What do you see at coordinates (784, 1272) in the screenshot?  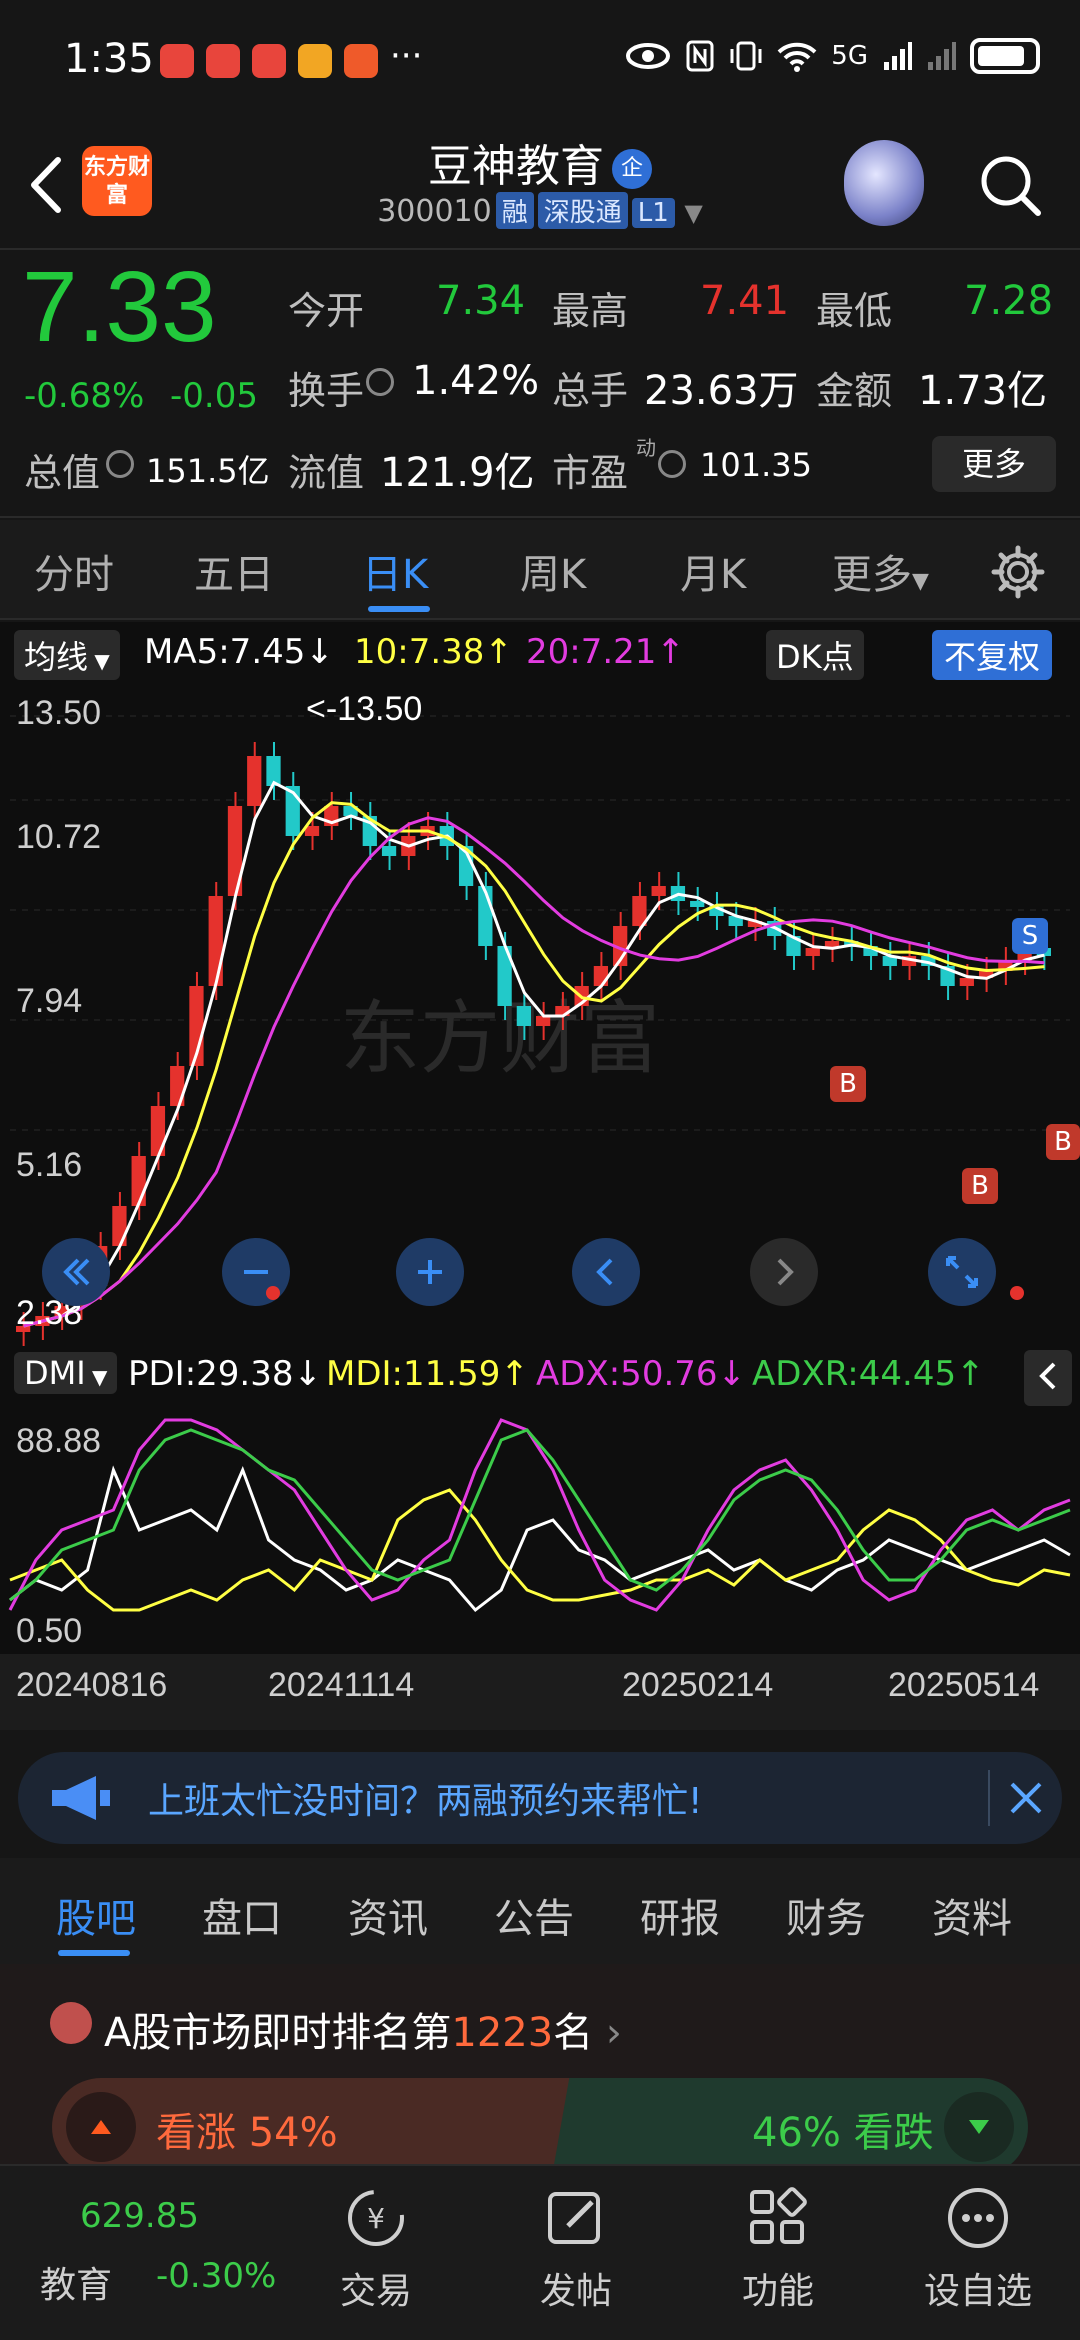 I see `scroll-right-button` at bounding box center [784, 1272].